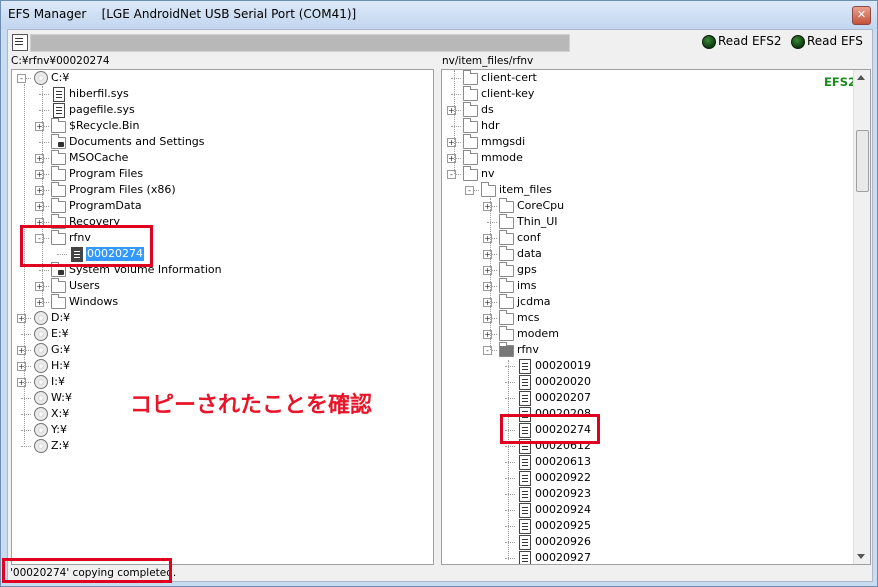 This screenshot has height=587, width=878. I want to click on node-label: 00020613, so click(563, 461).